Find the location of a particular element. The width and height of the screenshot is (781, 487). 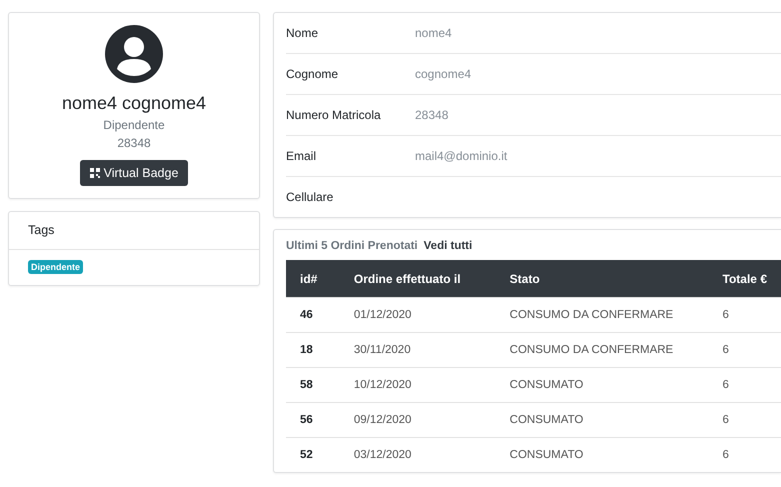

qr-code-icon is located at coordinates (95, 173).